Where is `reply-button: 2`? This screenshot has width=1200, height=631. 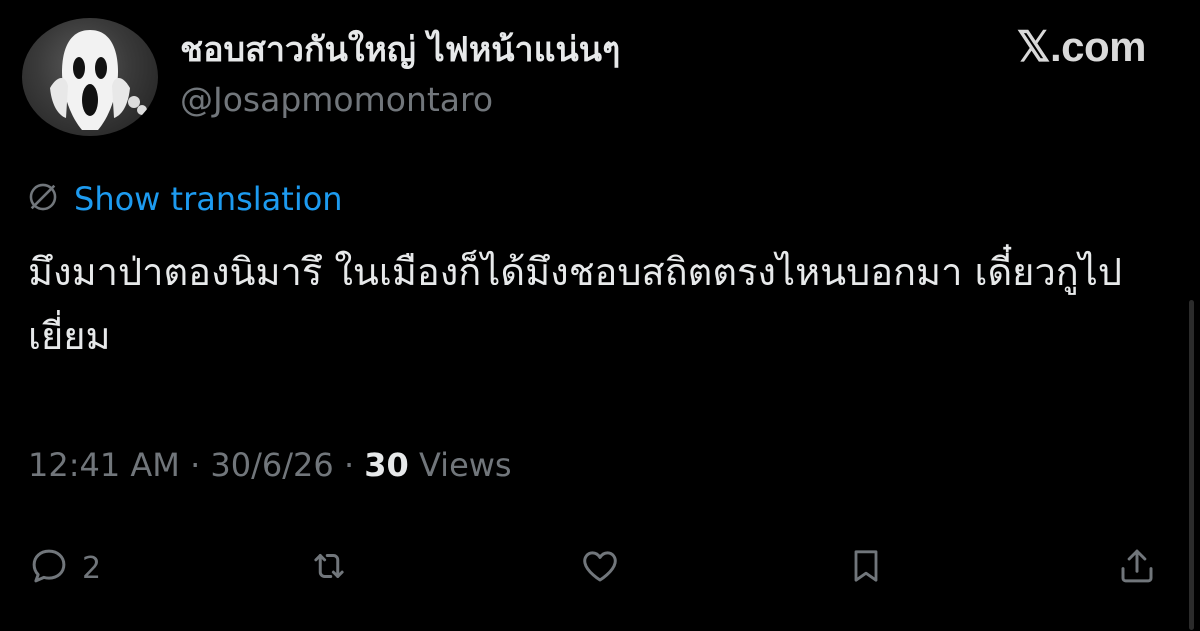
reply-button: 2 is located at coordinates (64, 568).